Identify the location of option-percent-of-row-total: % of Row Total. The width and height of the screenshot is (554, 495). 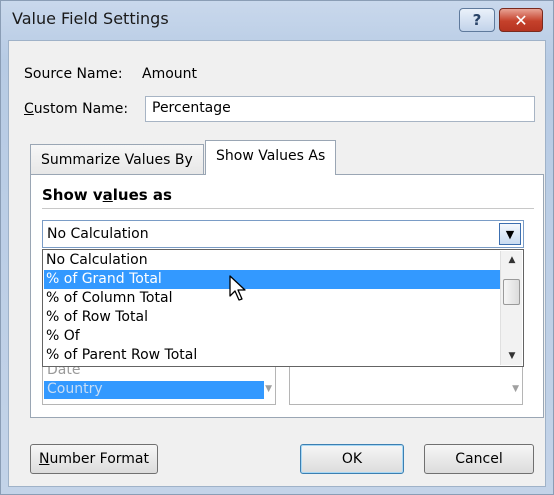
(272, 317).